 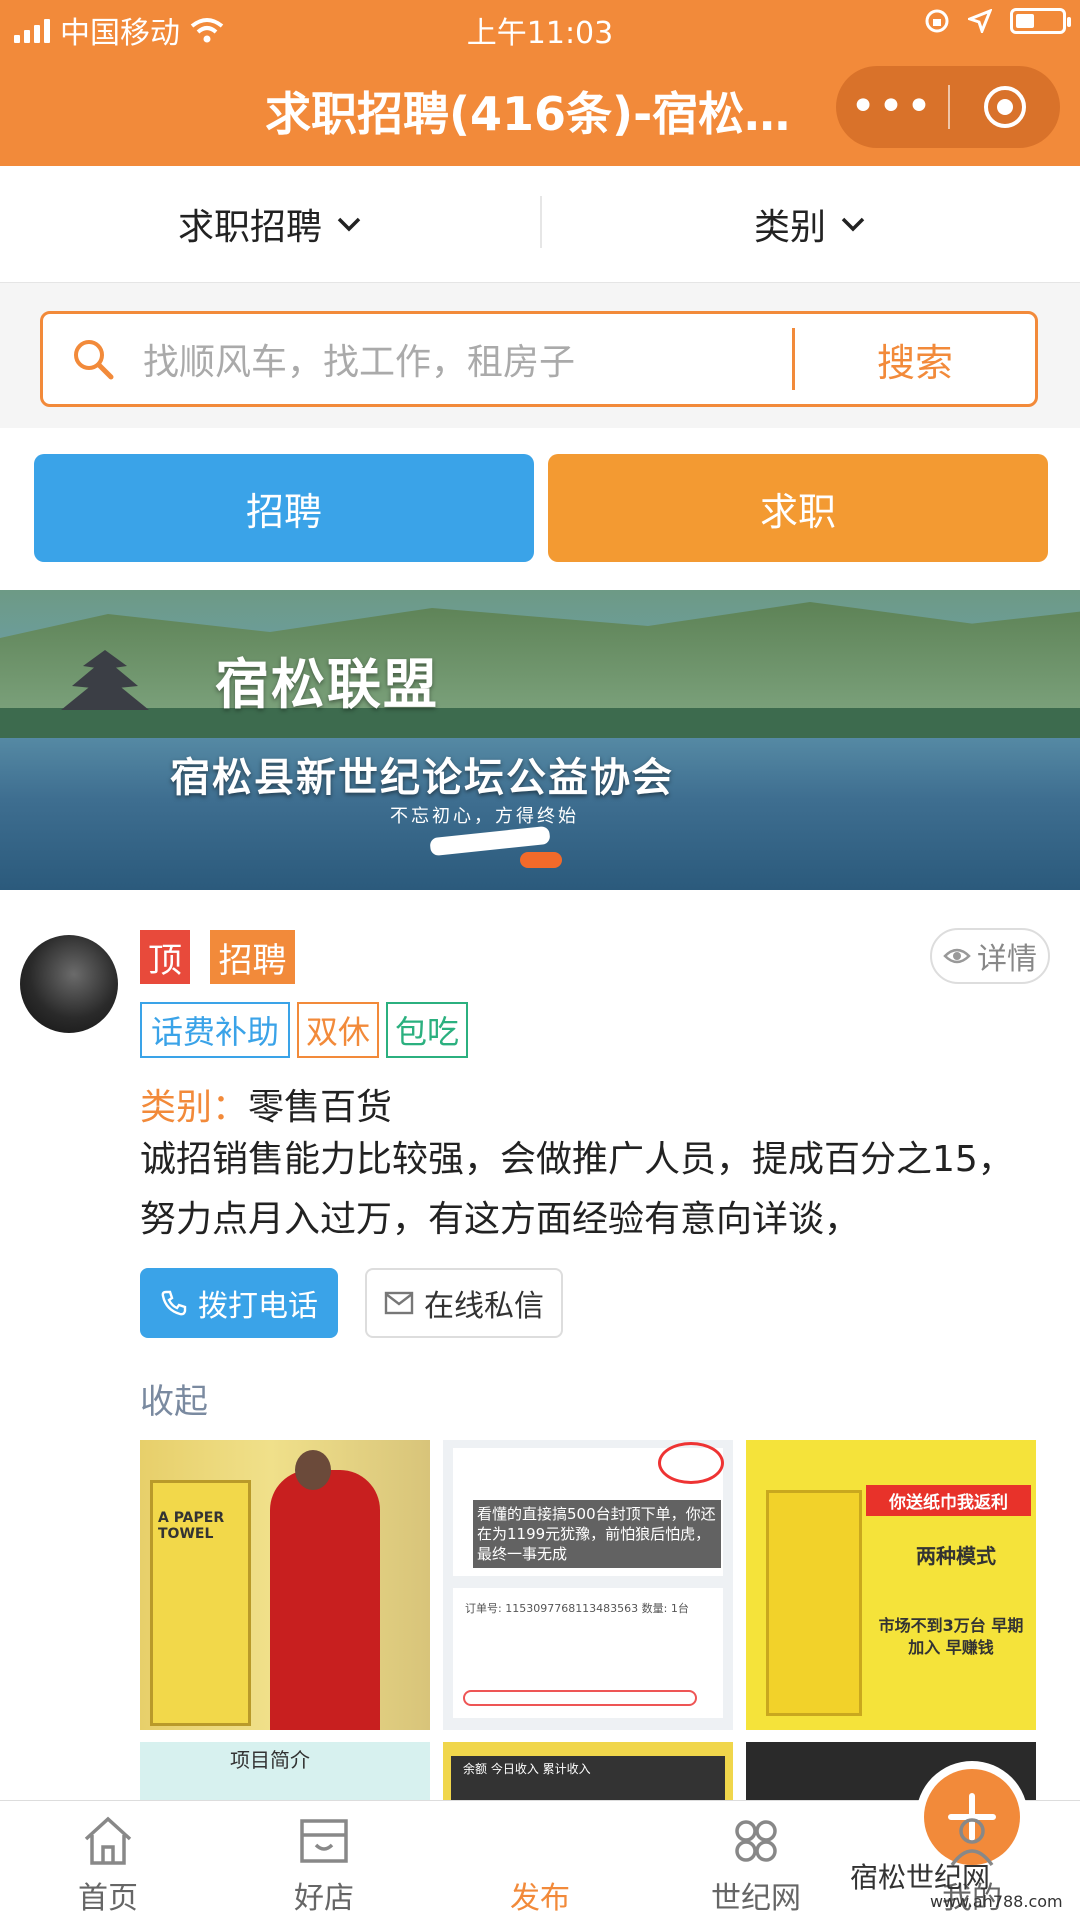 What do you see at coordinates (338, 1030) in the screenshot?
I see `benefit-tag: 双休` at bounding box center [338, 1030].